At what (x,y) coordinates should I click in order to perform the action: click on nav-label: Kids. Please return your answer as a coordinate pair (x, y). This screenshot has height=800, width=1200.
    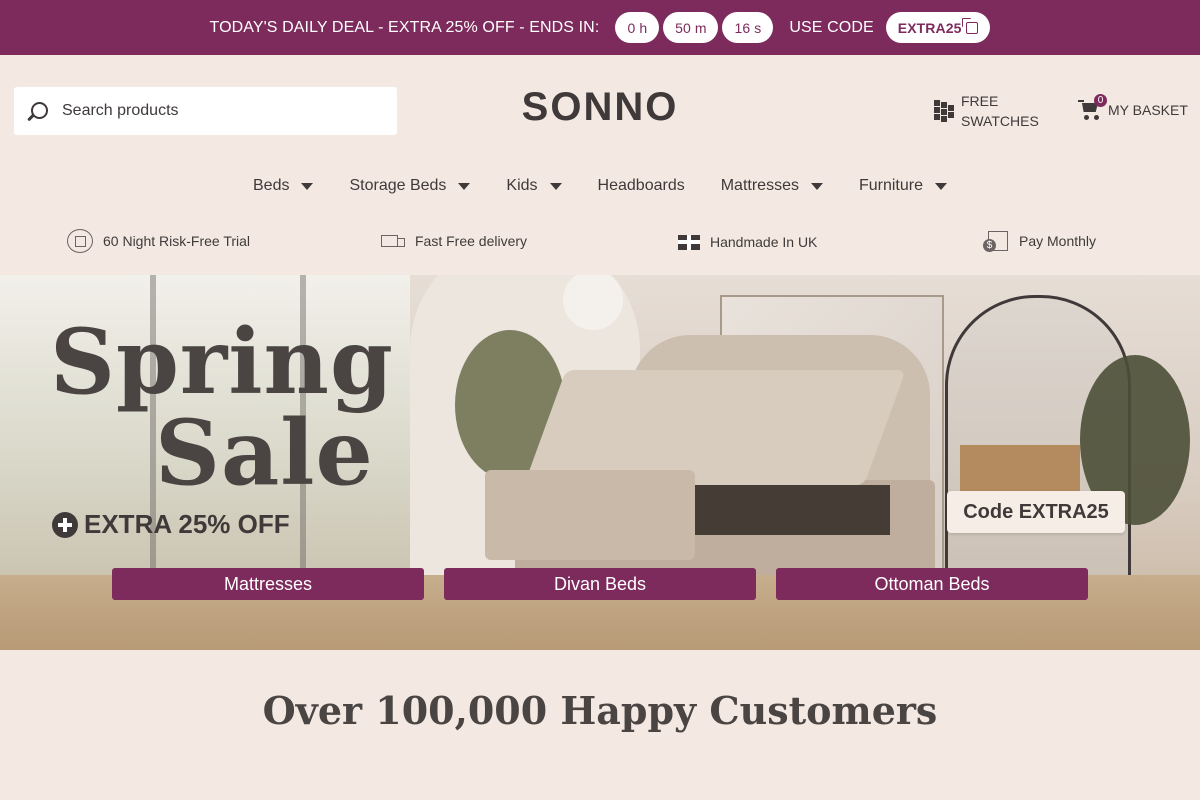
    Looking at the image, I should click on (522, 185).